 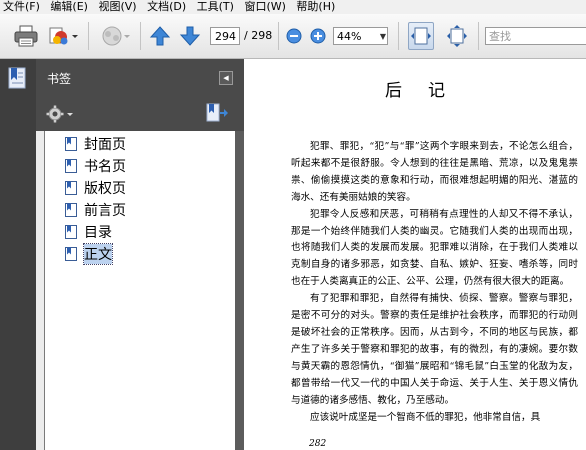 I want to click on menu-edit: 编辑(E), so click(x=69, y=7).